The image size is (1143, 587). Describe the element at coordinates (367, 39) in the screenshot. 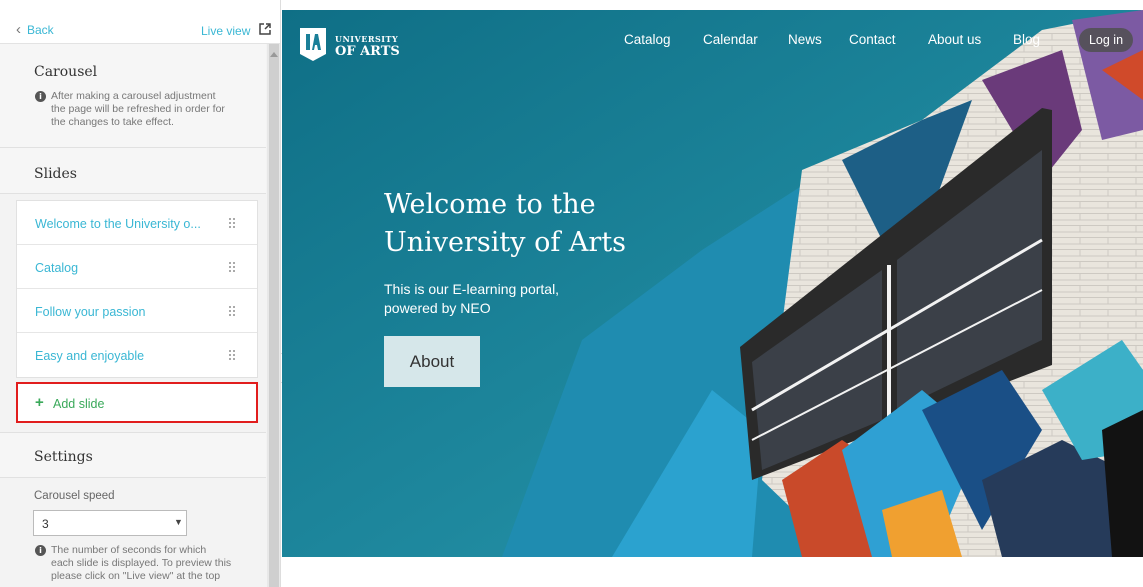

I see `logo-line-1: UNIVERSITY` at that location.